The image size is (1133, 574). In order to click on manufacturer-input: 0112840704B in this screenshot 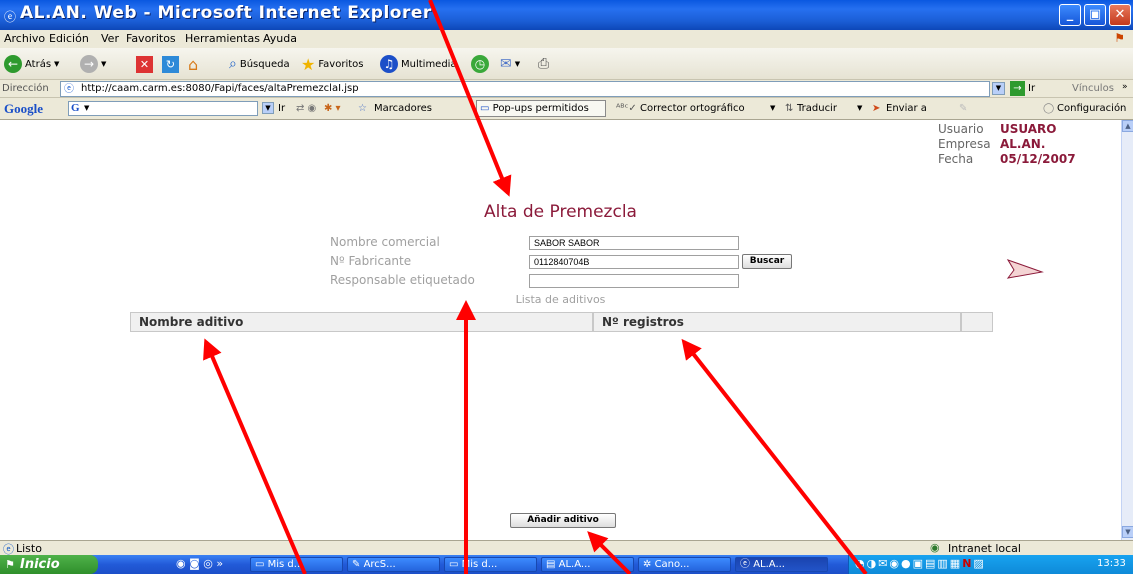, I will do `click(634, 262)`.